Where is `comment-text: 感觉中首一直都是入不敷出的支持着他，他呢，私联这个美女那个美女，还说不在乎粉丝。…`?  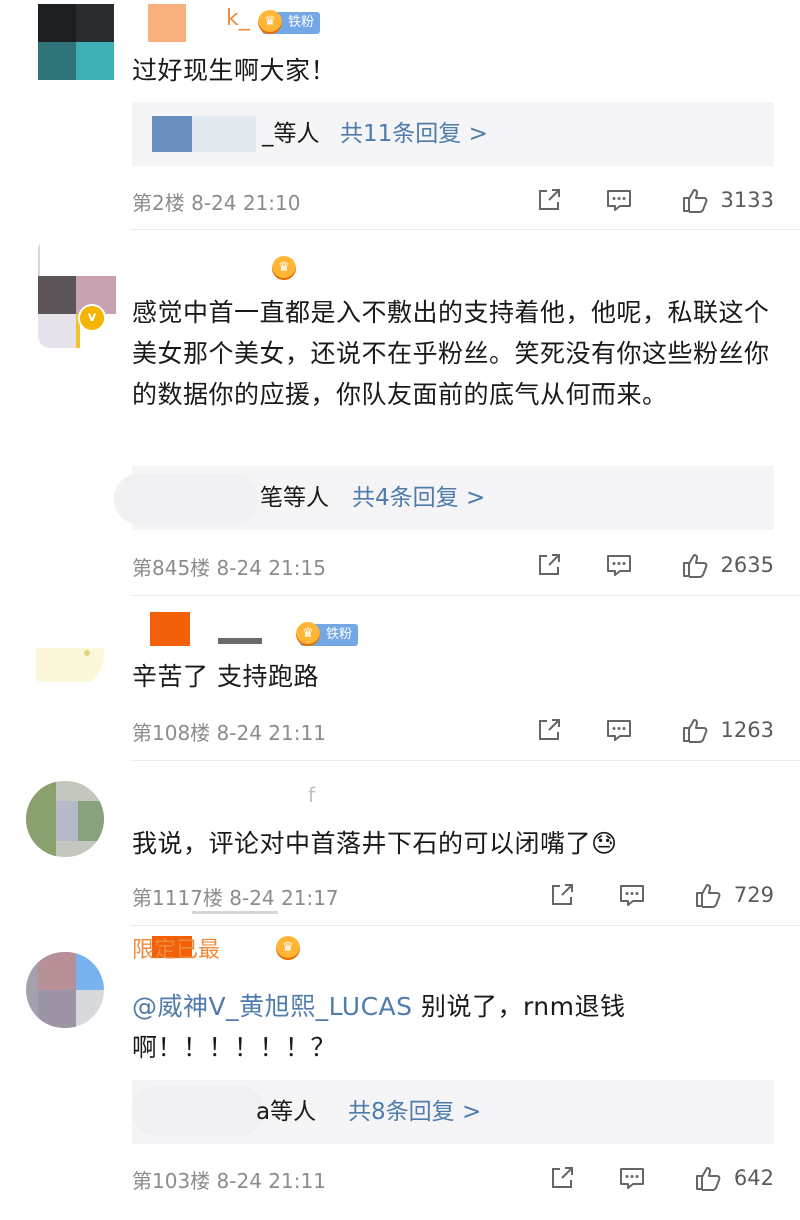 comment-text: 感觉中首一直都是入不敷出的支持着他，他呢，私联这个美女那个美女，还说不在乎粉丝。… is located at coordinates (451, 353).